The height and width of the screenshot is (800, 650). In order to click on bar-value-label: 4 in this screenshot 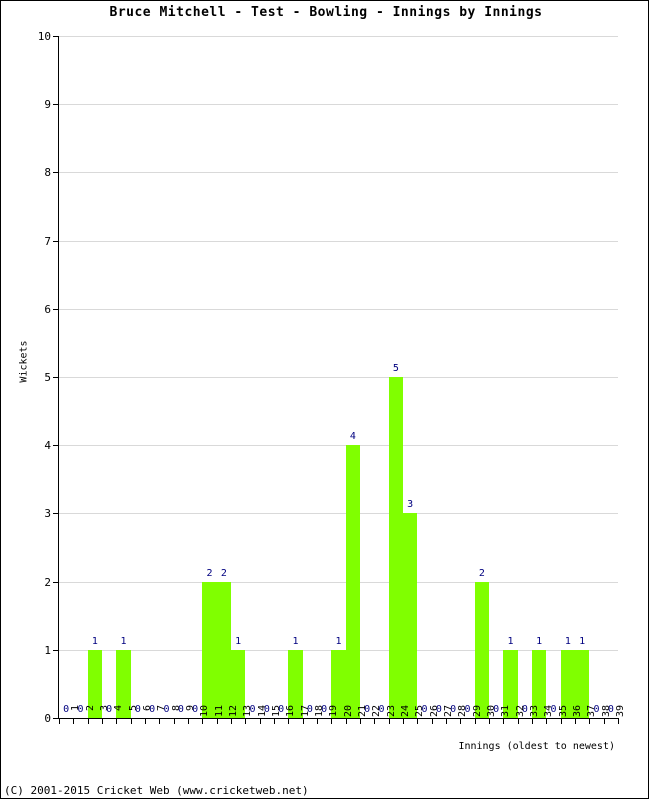, I will do `click(352, 437)`.